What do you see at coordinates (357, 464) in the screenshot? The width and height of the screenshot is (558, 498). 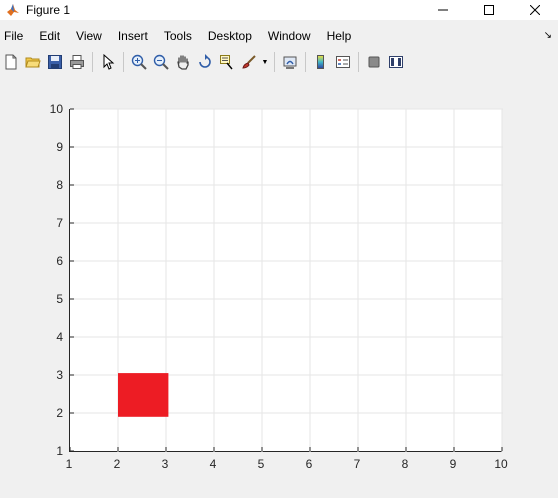 I see `x-tick-label: 7` at bounding box center [357, 464].